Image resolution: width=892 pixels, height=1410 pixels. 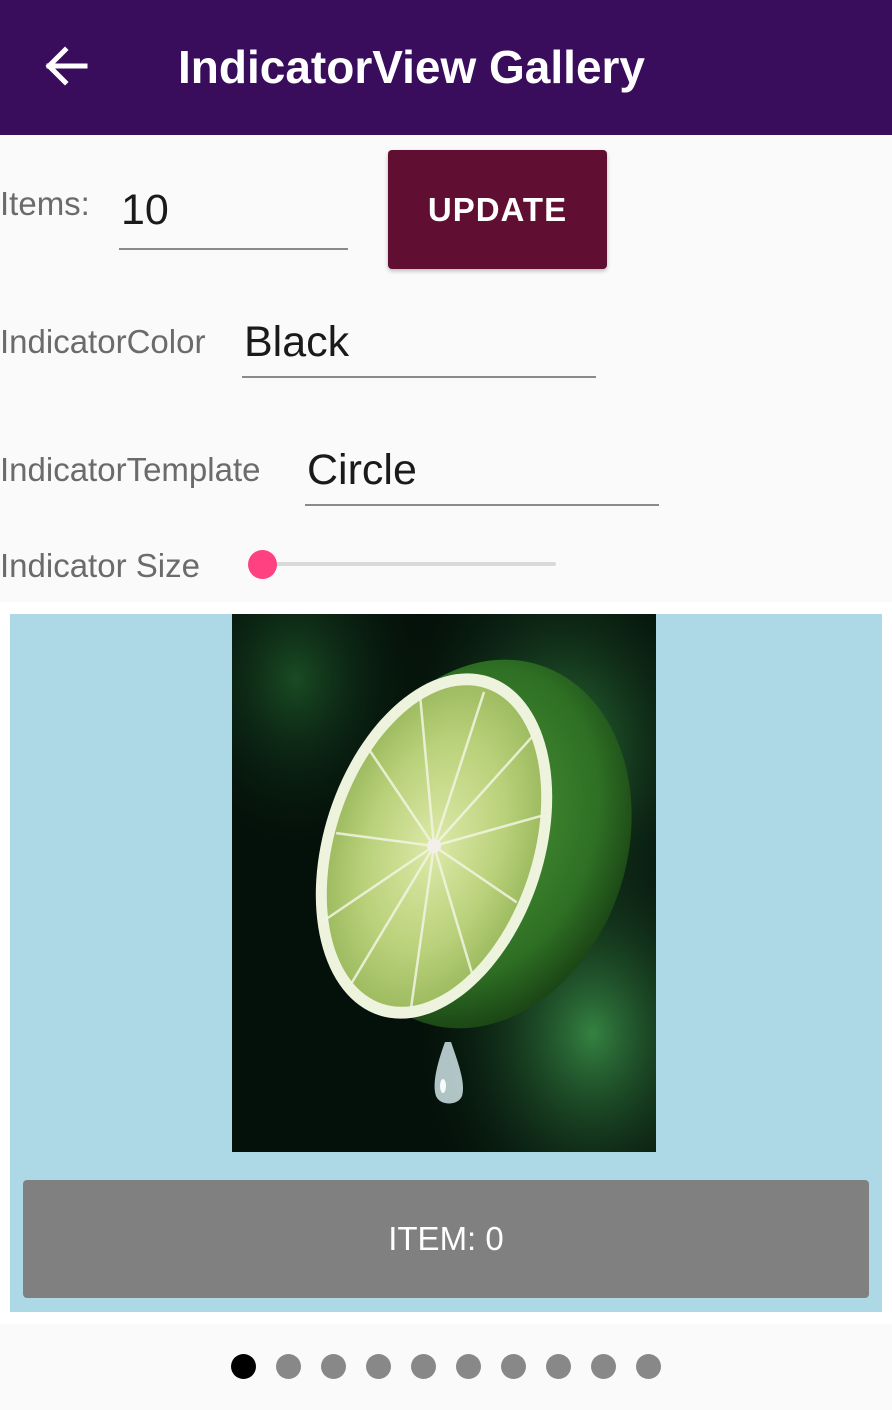 What do you see at coordinates (233, 211) in the screenshot?
I see `items-count-input` at bounding box center [233, 211].